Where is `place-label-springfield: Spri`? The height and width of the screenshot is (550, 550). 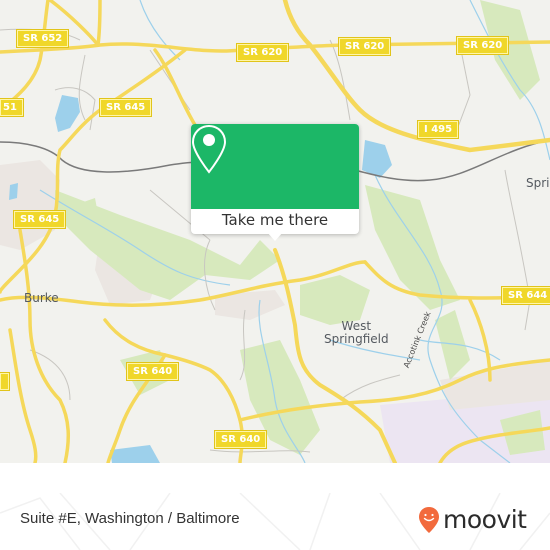
place-label-springfield: Spri is located at coordinates (538, 183).